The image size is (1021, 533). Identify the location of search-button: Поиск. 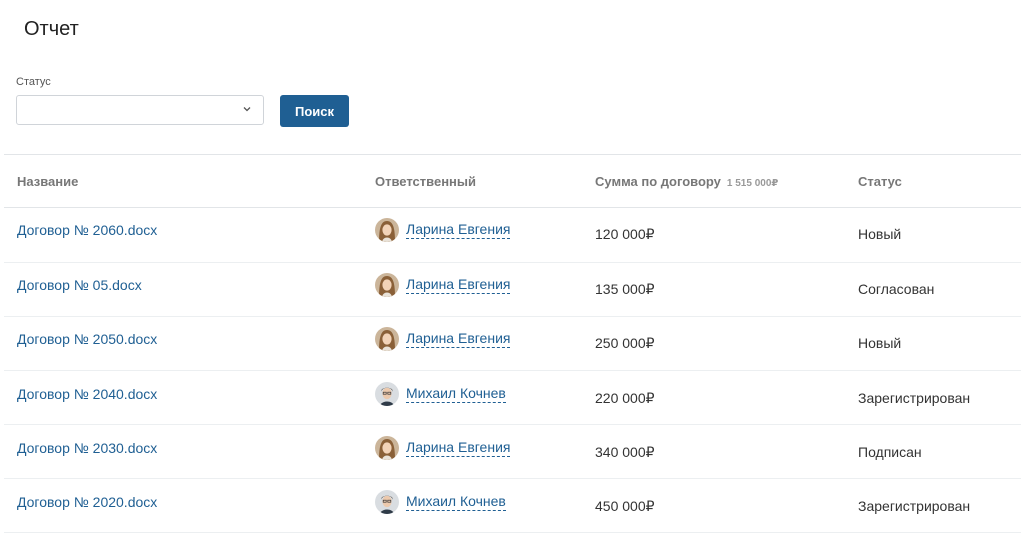
(314, 111).